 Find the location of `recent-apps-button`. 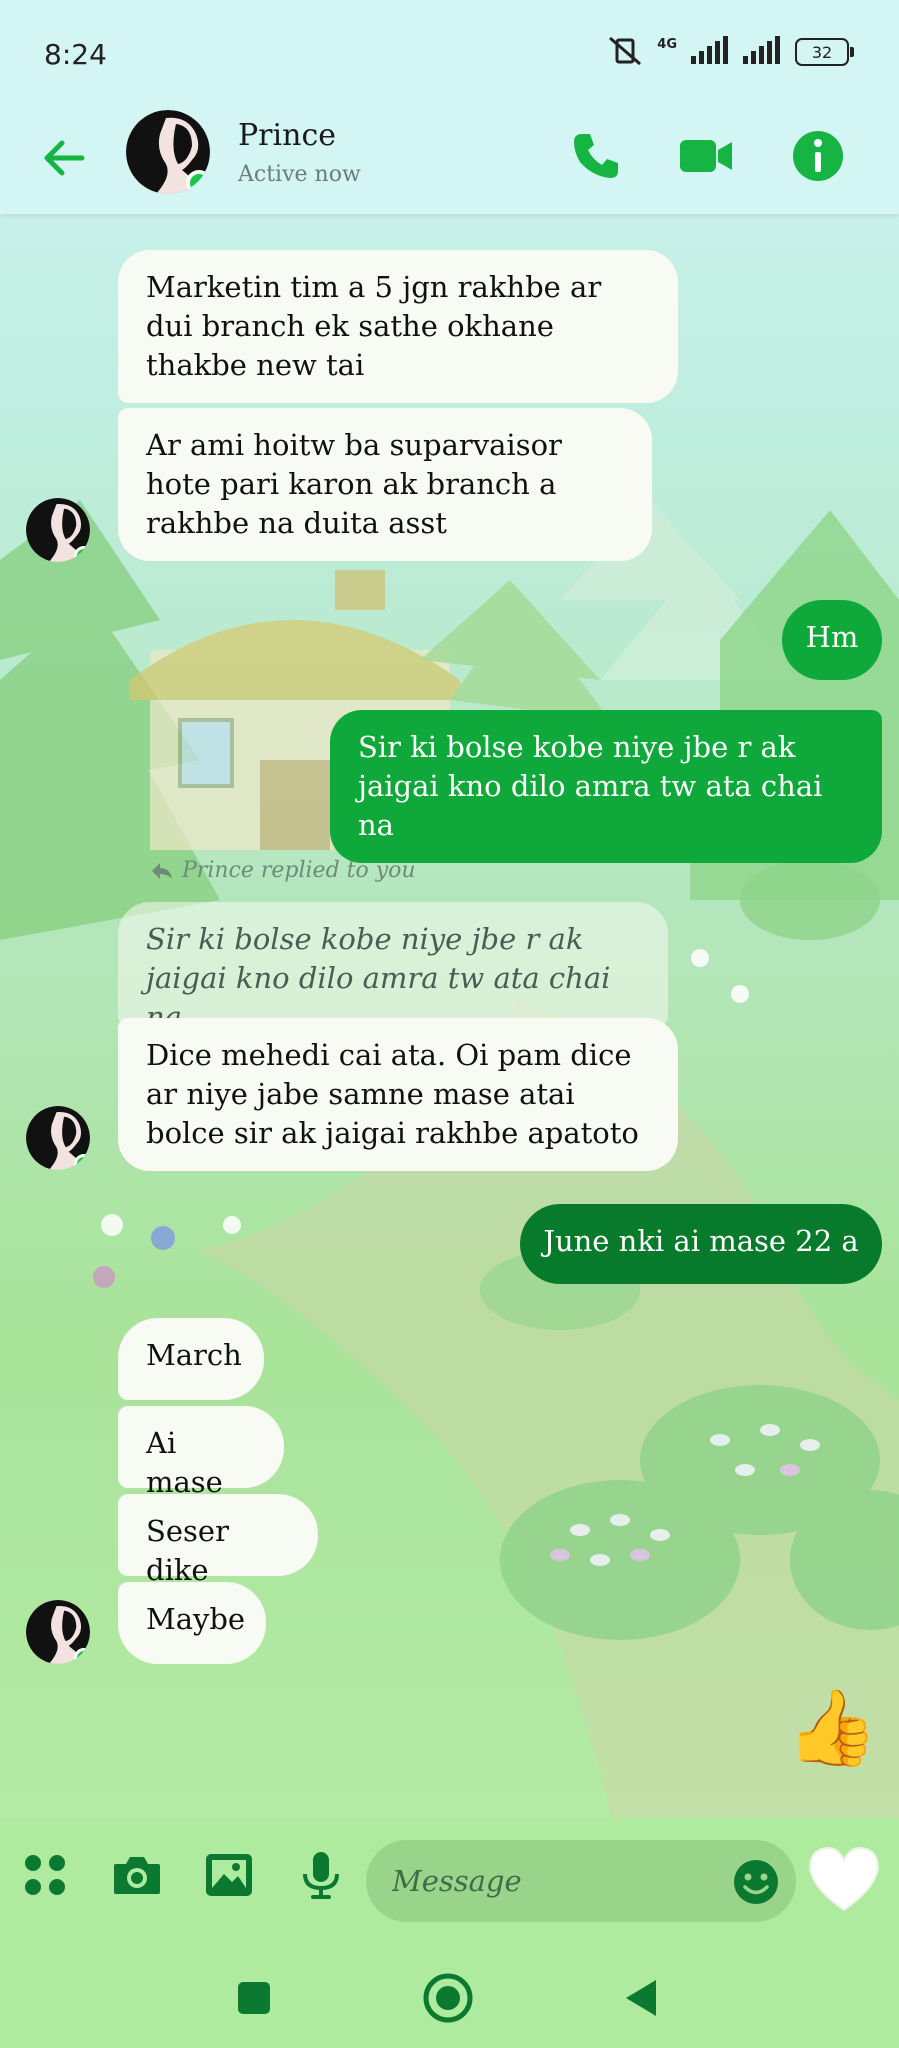

recent-apps-button is located at coordinates (254, 1998).